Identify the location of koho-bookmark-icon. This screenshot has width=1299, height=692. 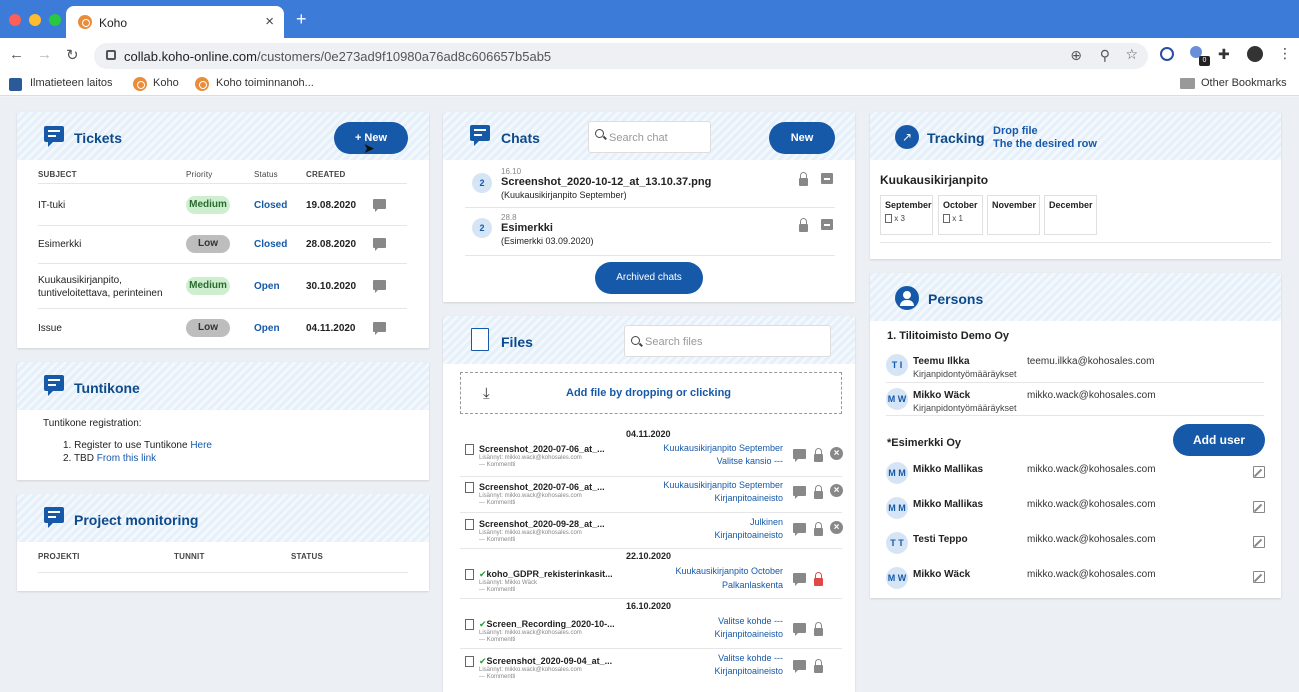
(140, 84).